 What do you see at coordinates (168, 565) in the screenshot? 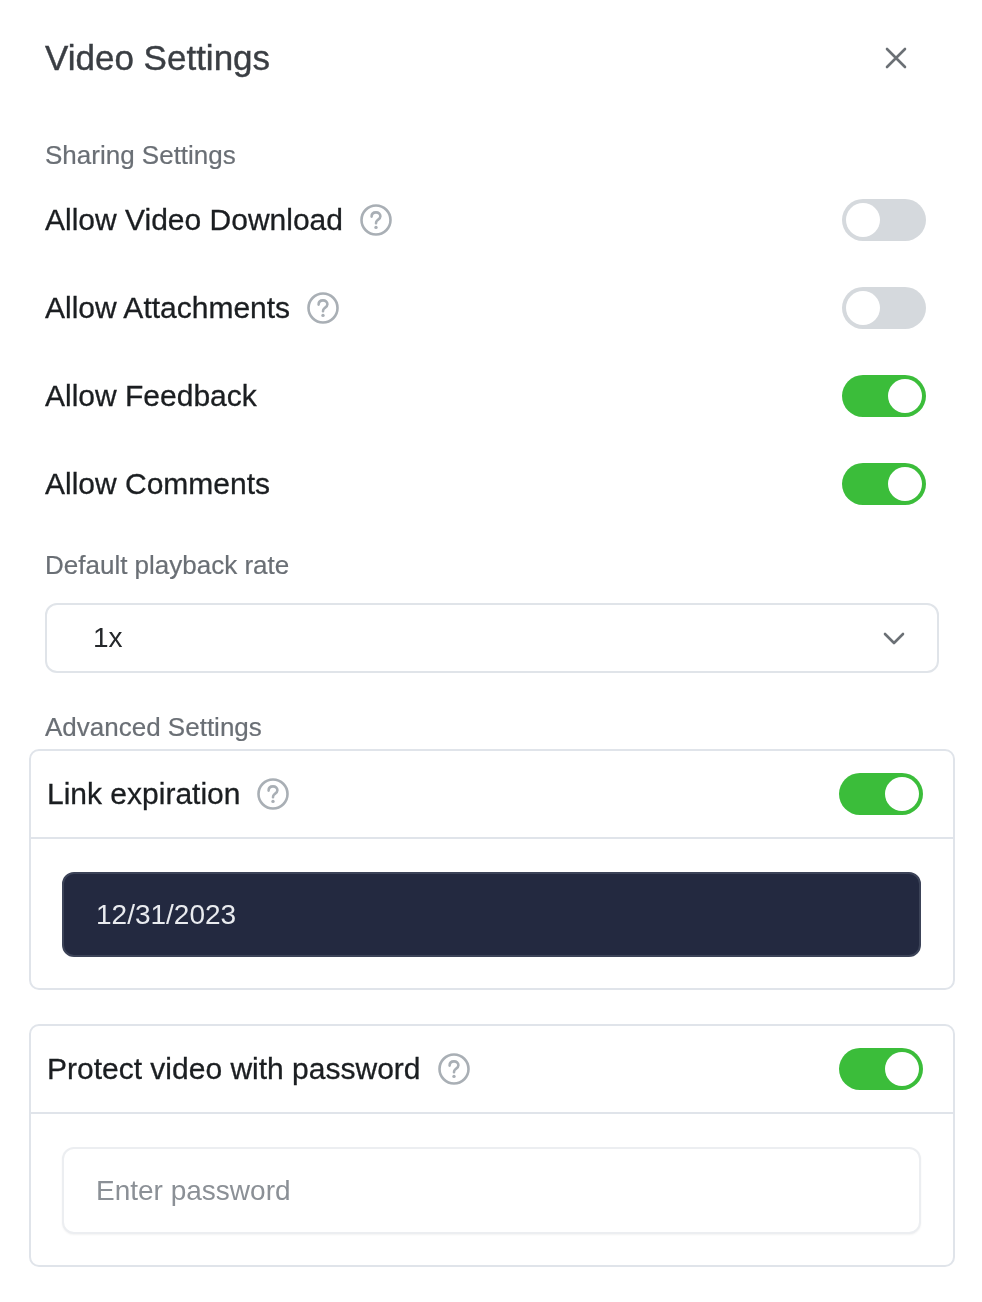
I see `field-label: Default playback rate` at bounding box center [168, 565].